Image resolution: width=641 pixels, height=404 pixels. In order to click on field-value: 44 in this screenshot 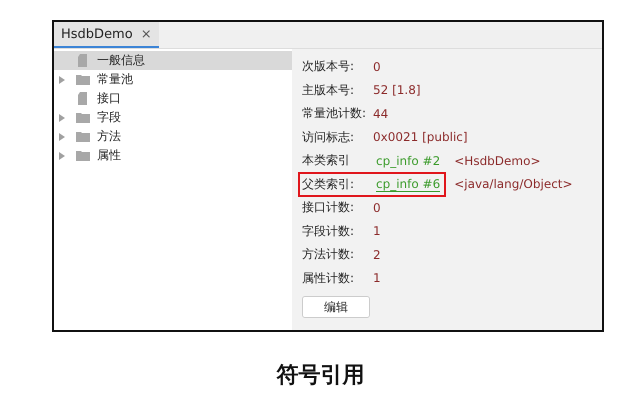, I will do `click(380, 113)`.